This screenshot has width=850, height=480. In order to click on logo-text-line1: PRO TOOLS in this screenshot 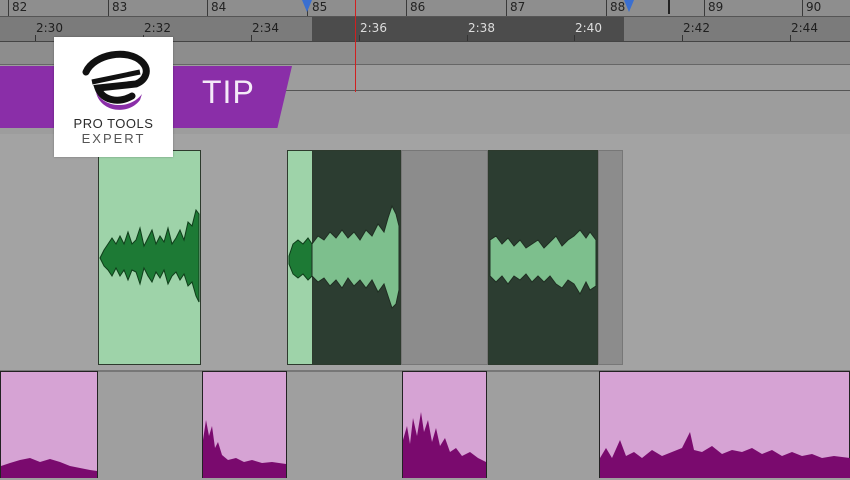, I will do `click(113, 123)`.